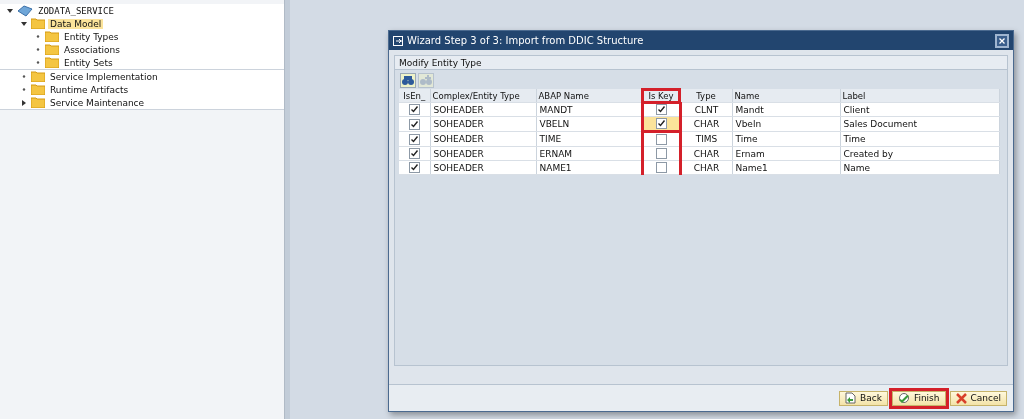  What do you see at coordinates (850, 398) in the screenshot?
I see `document-icon` at bounding box center [850, 398].